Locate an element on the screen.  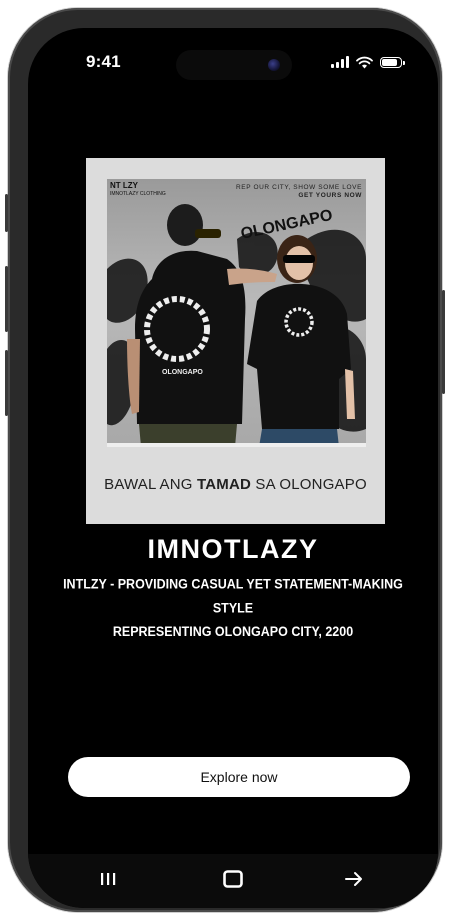
volume-up-button is located at coordinates (6, 299).